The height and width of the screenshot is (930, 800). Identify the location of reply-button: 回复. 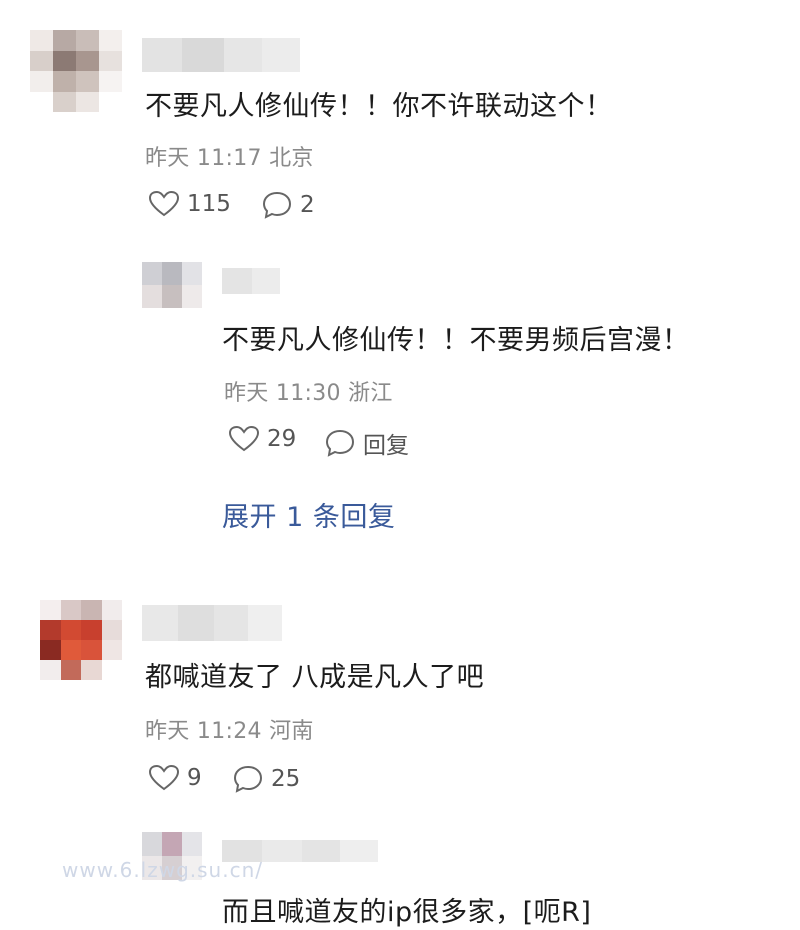
(367, 443).